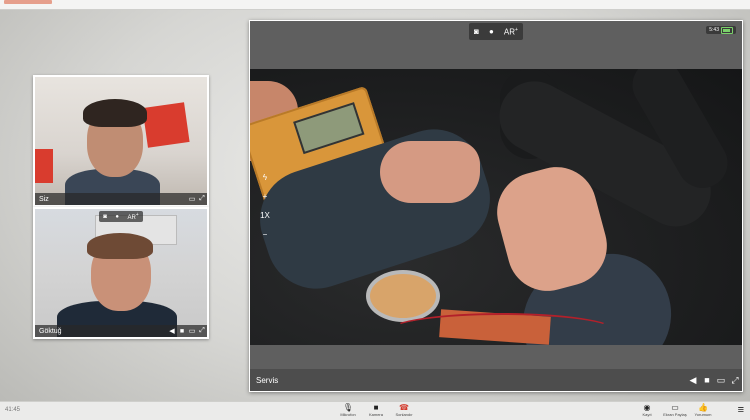 This screenshot has height=420, width=750. What do you see at coordinates (496, 31) in the screenshot?
I see `main-top-controls: ◙ ● AR+` at bounding box center [496, 31].